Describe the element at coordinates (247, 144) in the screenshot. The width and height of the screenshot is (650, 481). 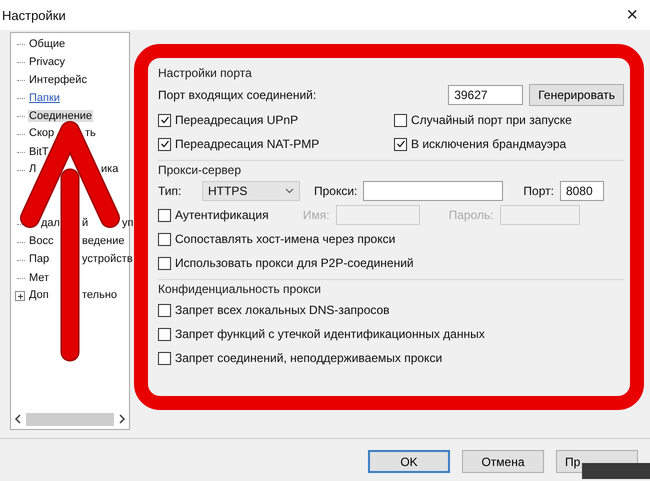
I see `checkbox-label: Переадресация NAT-PMP` at that location.